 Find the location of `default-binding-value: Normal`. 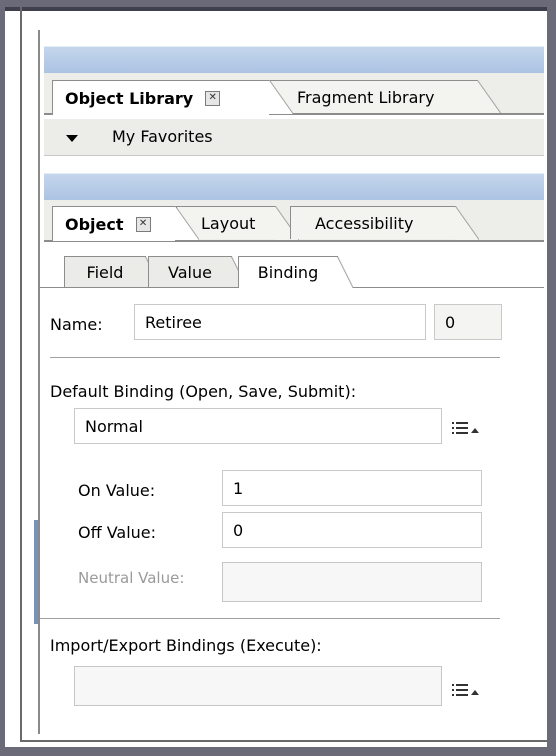

default-binding-value: Normal is located at coordinates (114, 426).